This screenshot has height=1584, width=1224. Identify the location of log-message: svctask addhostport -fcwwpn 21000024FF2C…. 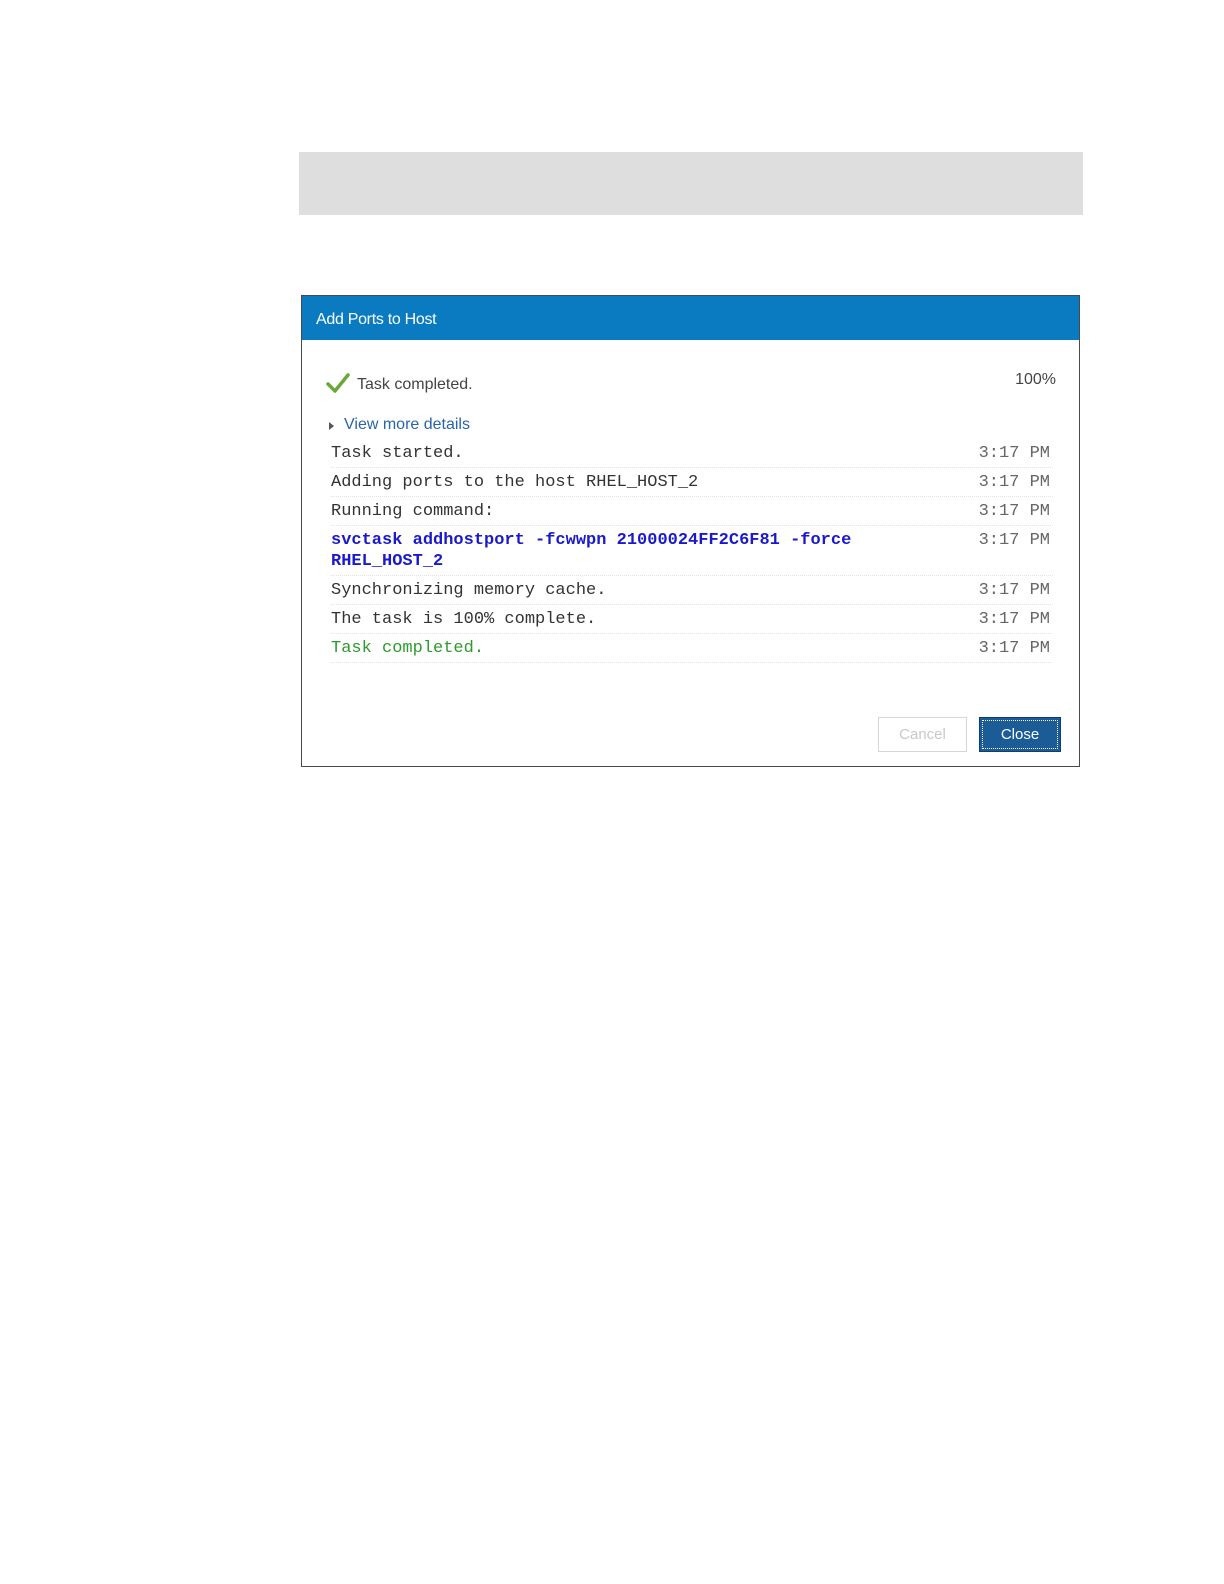
(596, 551).